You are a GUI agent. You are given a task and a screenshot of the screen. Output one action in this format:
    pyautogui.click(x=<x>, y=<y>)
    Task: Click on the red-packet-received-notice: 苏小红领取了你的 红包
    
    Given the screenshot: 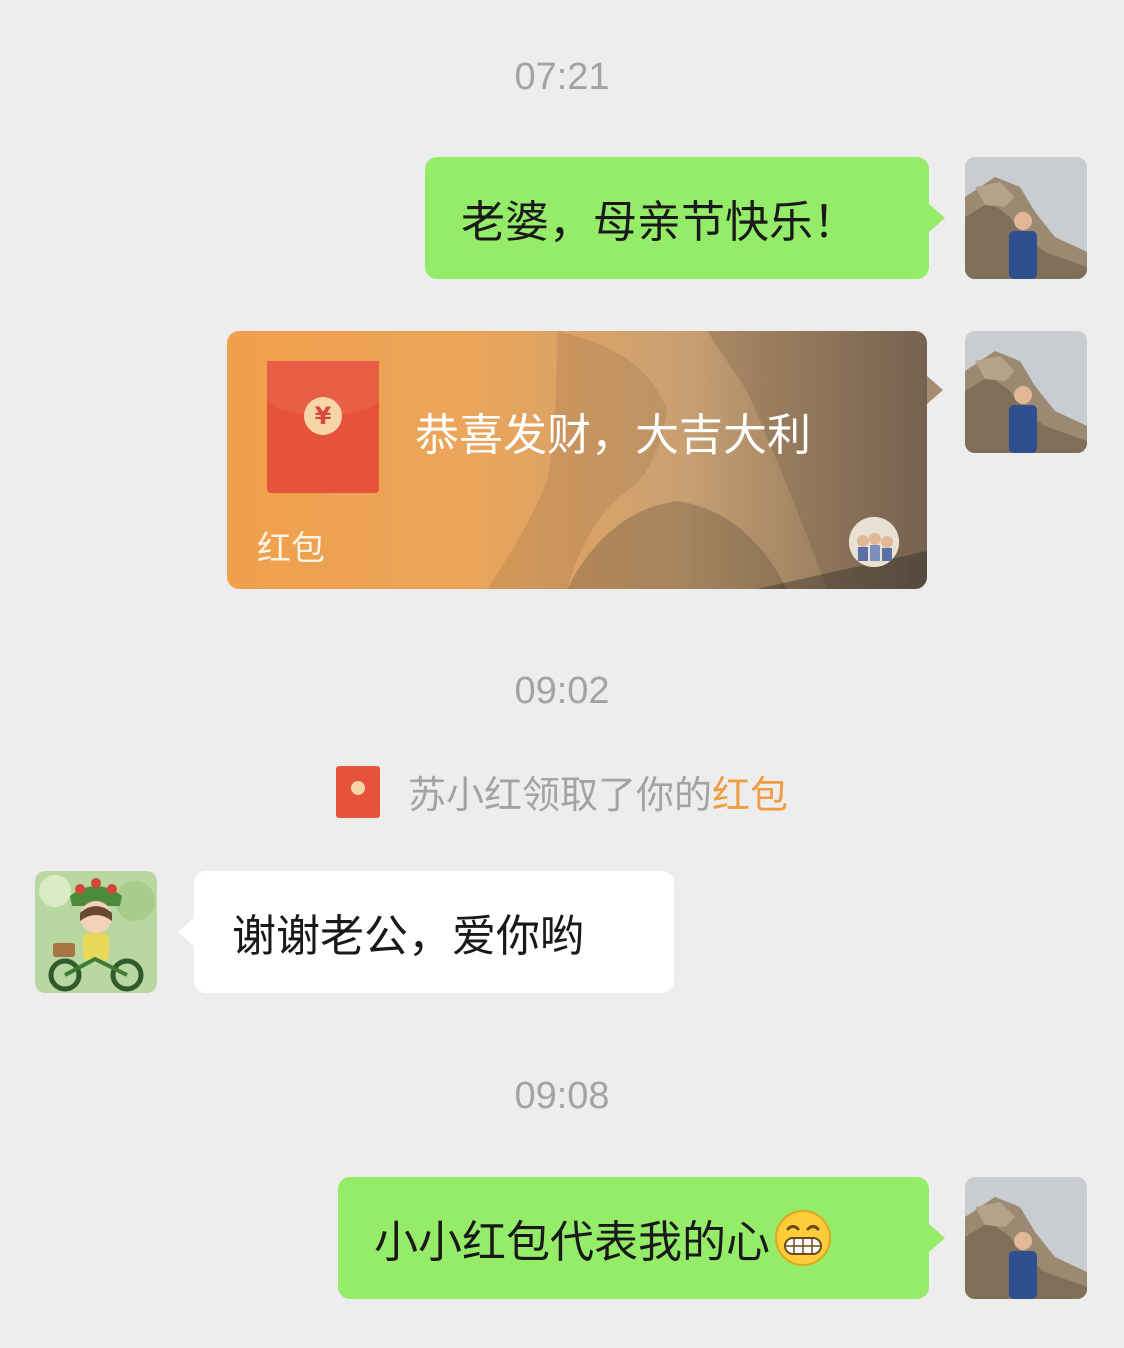 What is the action you would take?
    pyautogui.click(x=562, y=791)
    